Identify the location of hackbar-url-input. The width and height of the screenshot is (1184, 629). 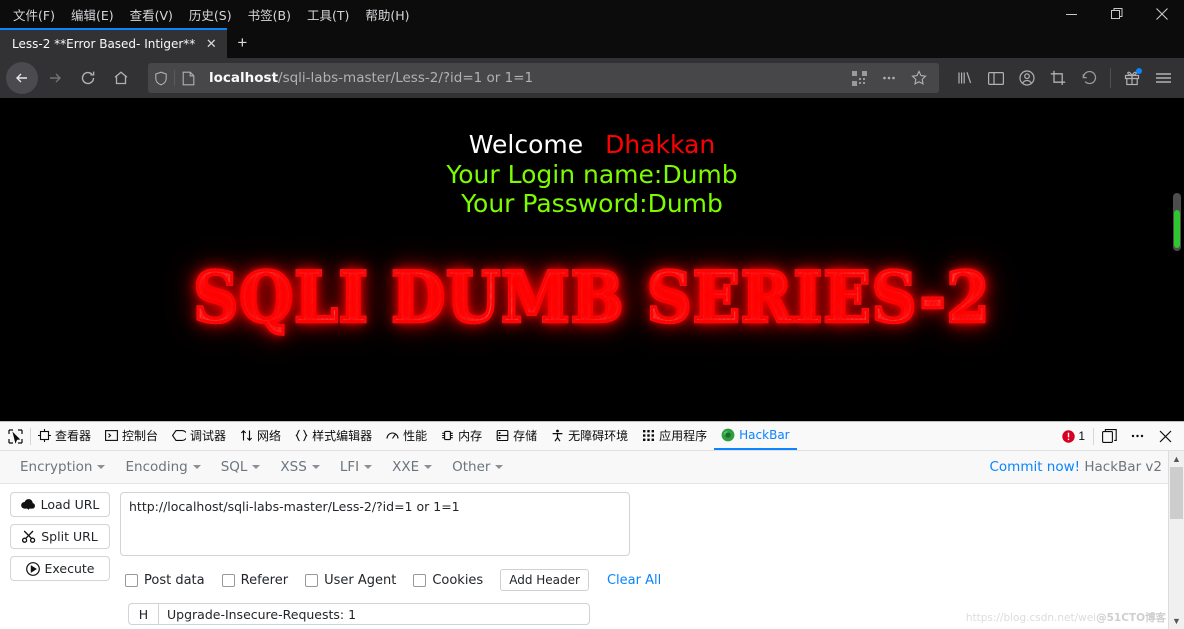
(375, 524).